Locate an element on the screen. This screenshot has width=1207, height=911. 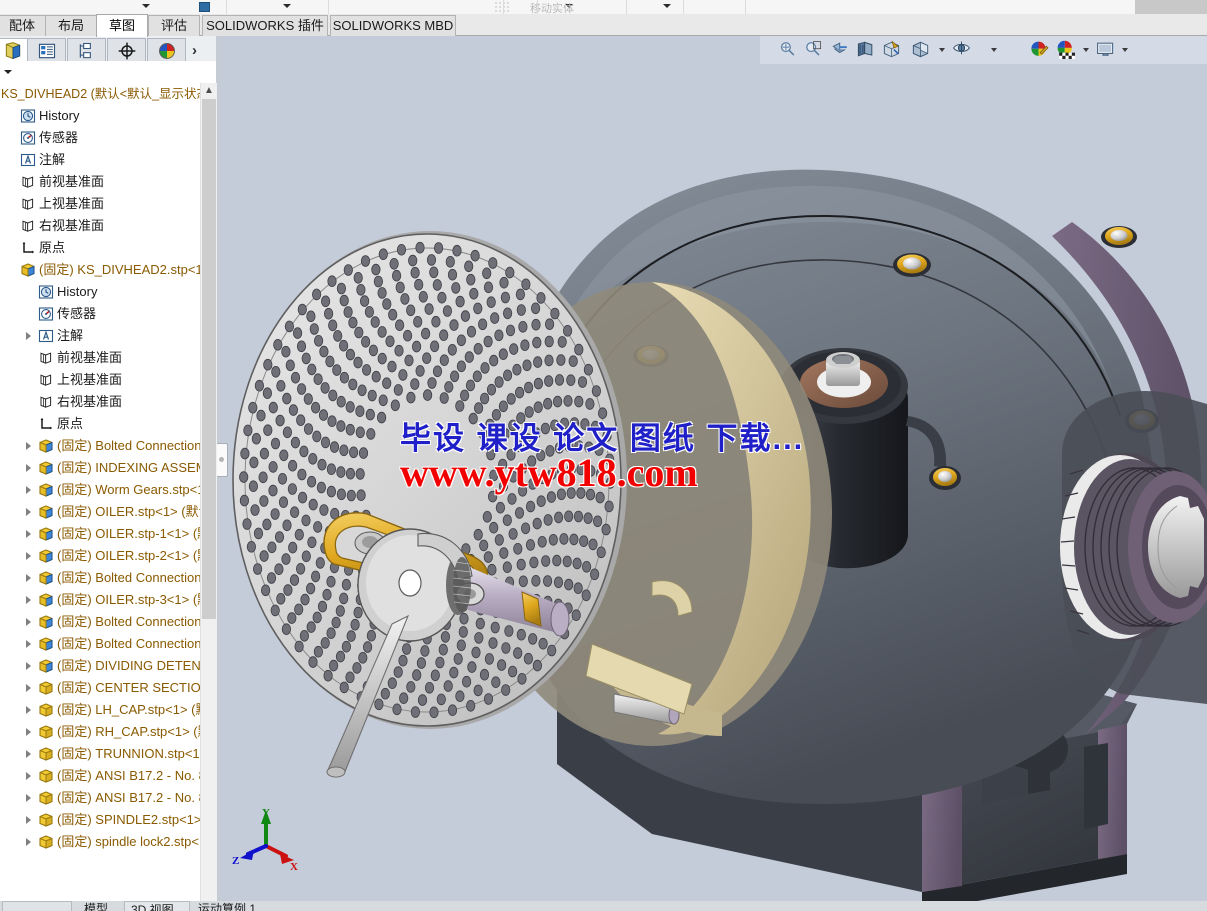
feature-tree-row: (固定) OILER.stp<1> (默认< is located at coordinates (104, 512).